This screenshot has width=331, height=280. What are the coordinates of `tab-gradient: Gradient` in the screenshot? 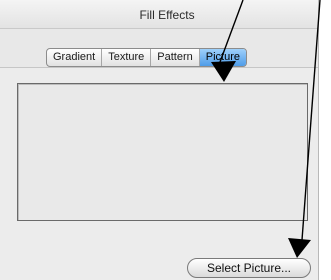 It's located at (75, 57).